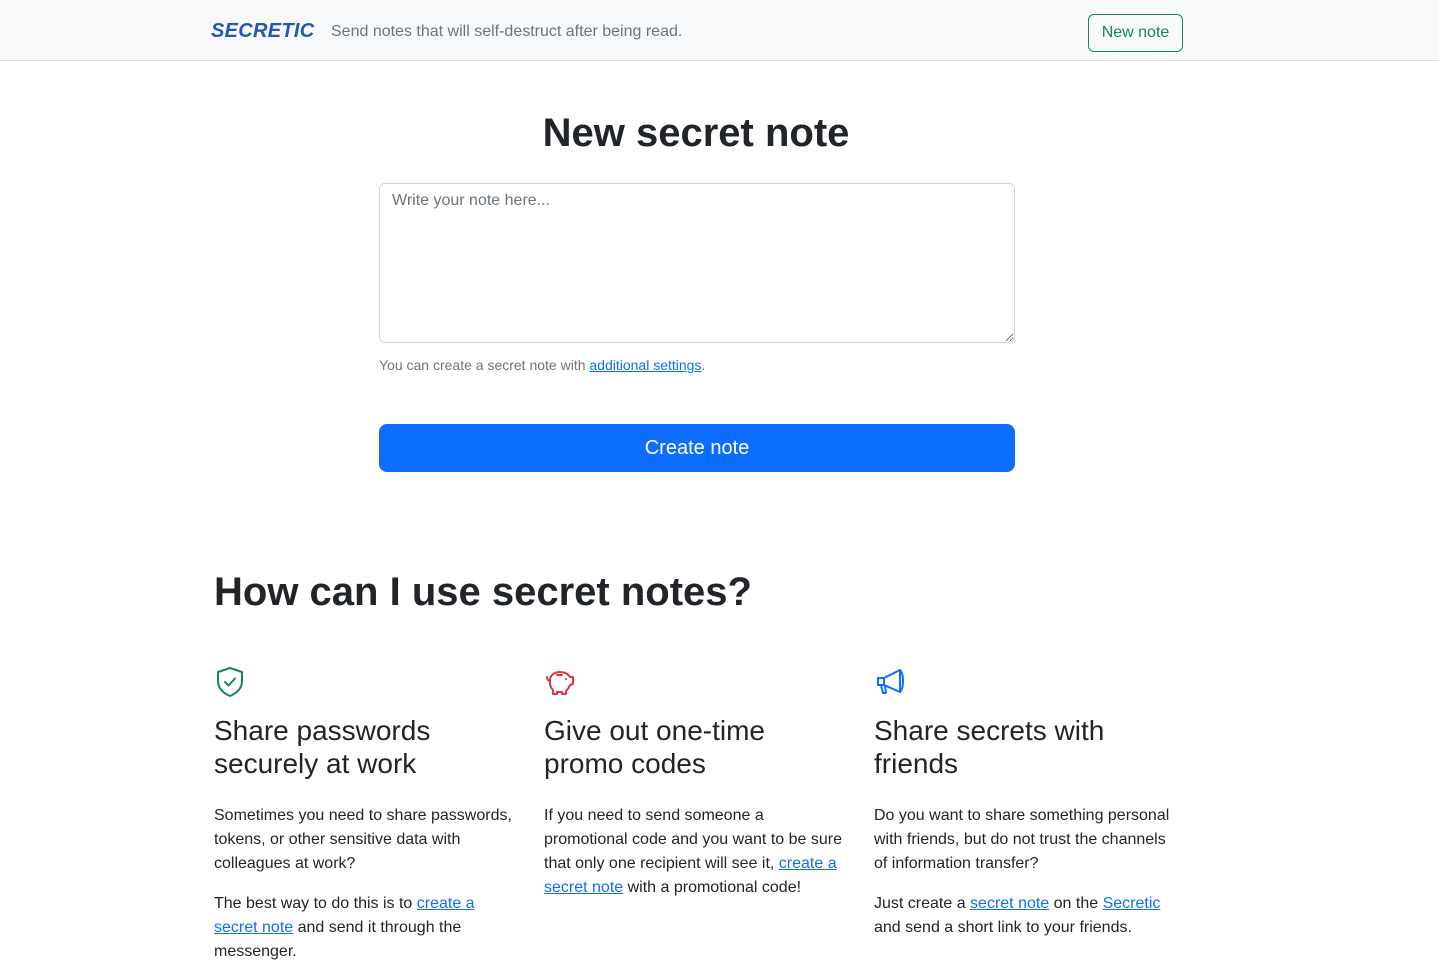 This screenshot has width=1439, height=967. I want to click on use-case-title: Give out one-time promo codes, so click(654, 747).